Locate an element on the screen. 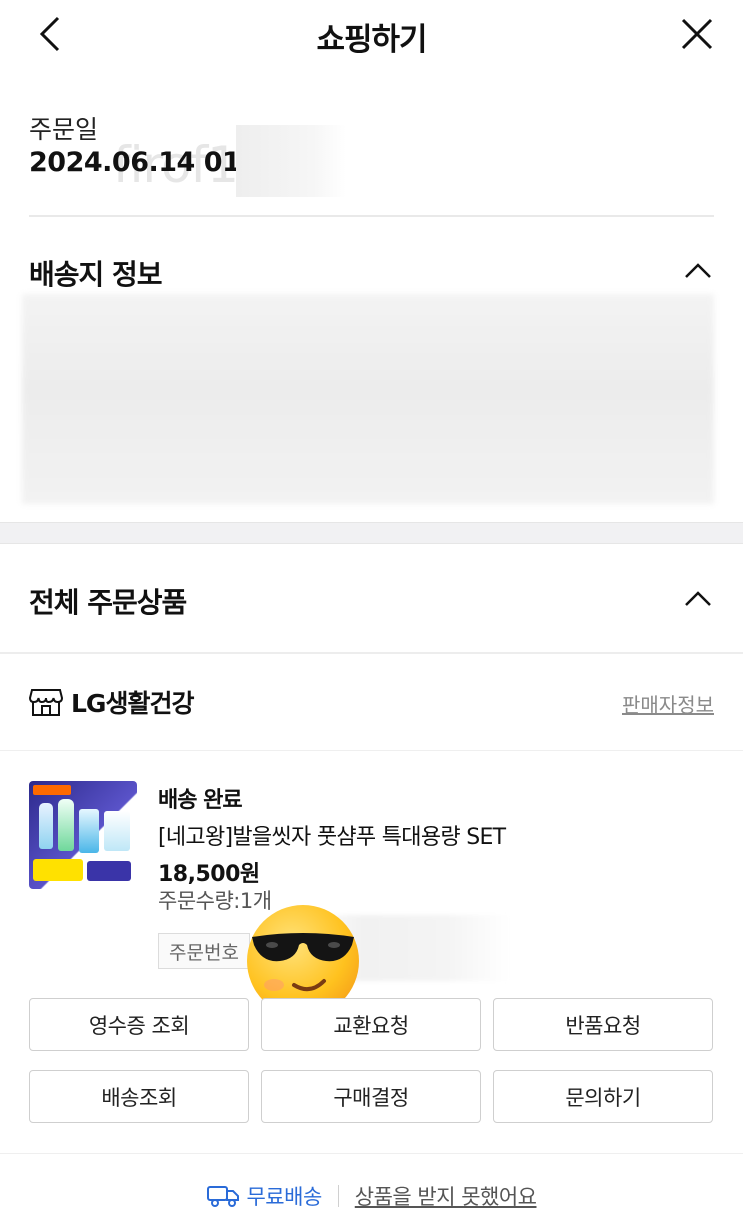 The height and width of the screenshot is (1226, 743). shipping-collapse-button is located at coordinates (698, 271).